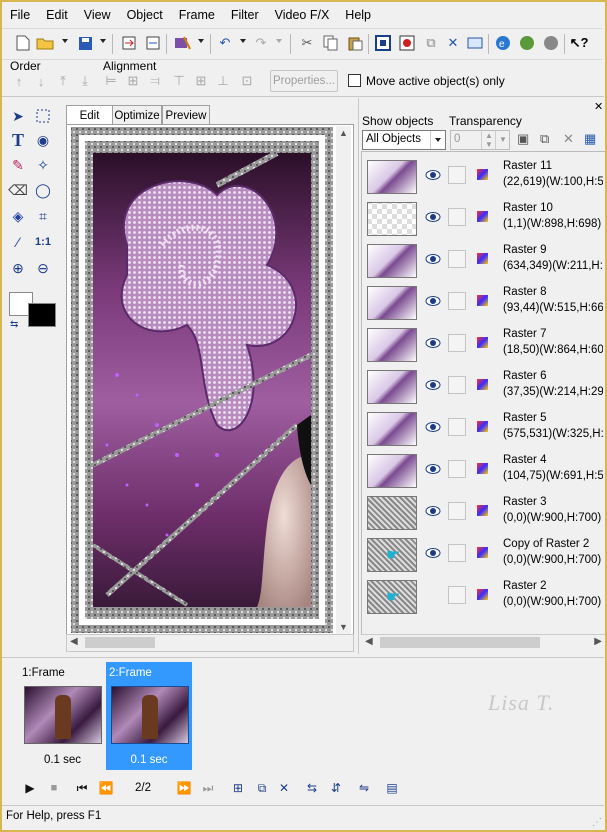 Image resolution: width=607 pixels, height=832 pixels. Describe the element at coordinates (243, 41) in the screenshot. I see `undo-dropdown-icon` at that location.